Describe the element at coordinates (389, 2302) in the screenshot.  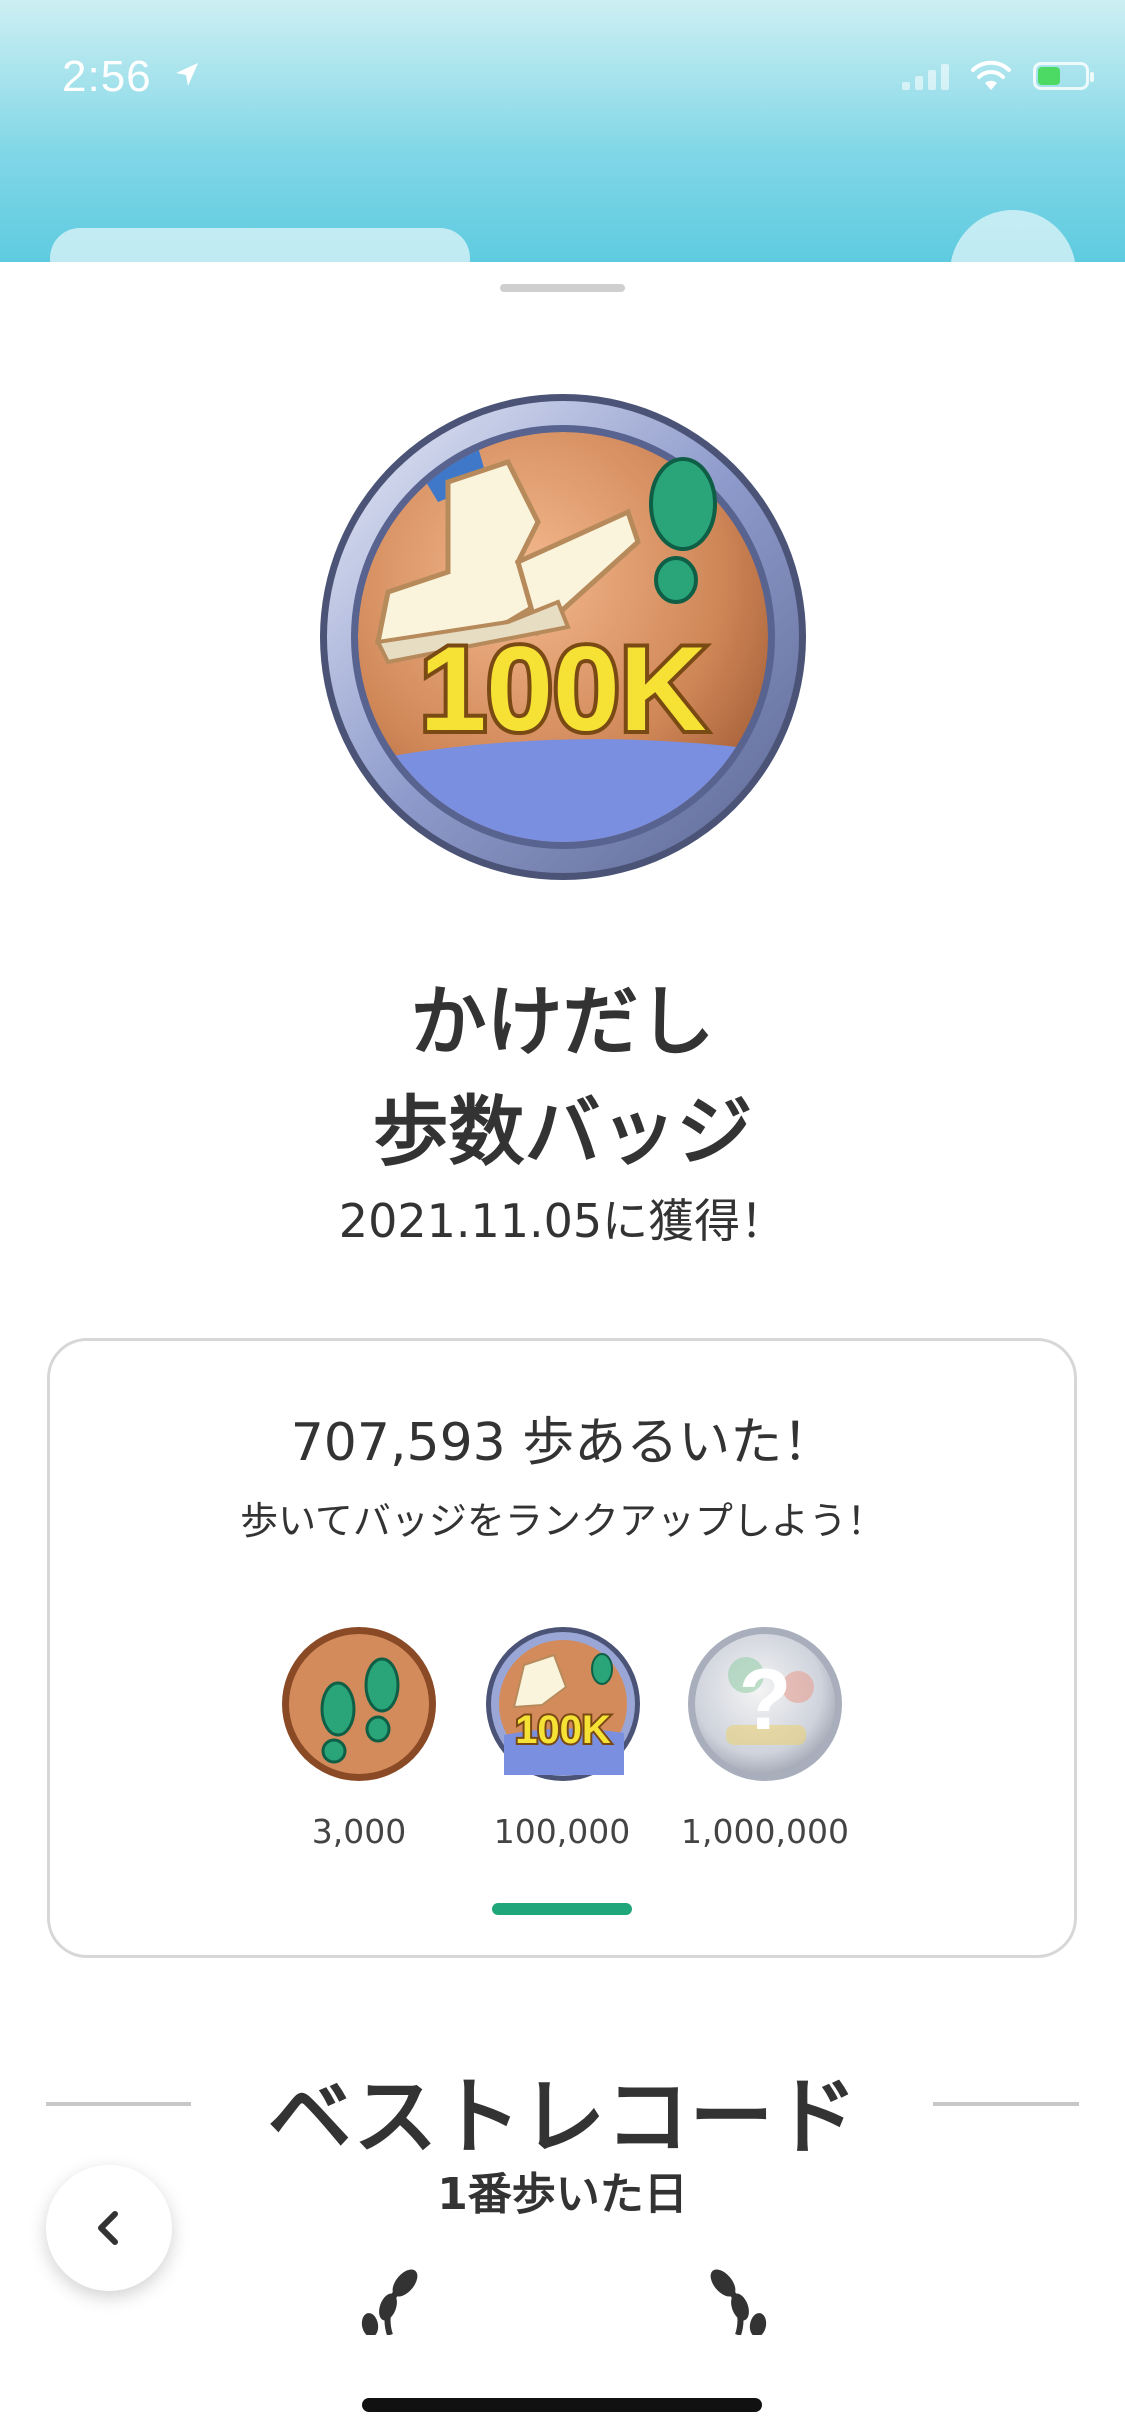
I see `laurel-left-icon` at that location.